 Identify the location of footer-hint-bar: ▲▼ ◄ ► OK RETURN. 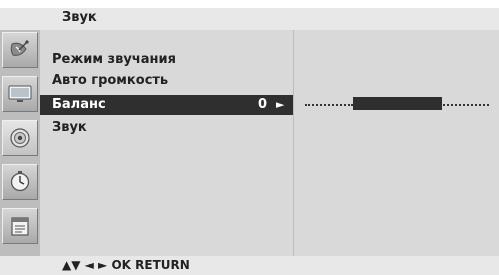
(249, 265).